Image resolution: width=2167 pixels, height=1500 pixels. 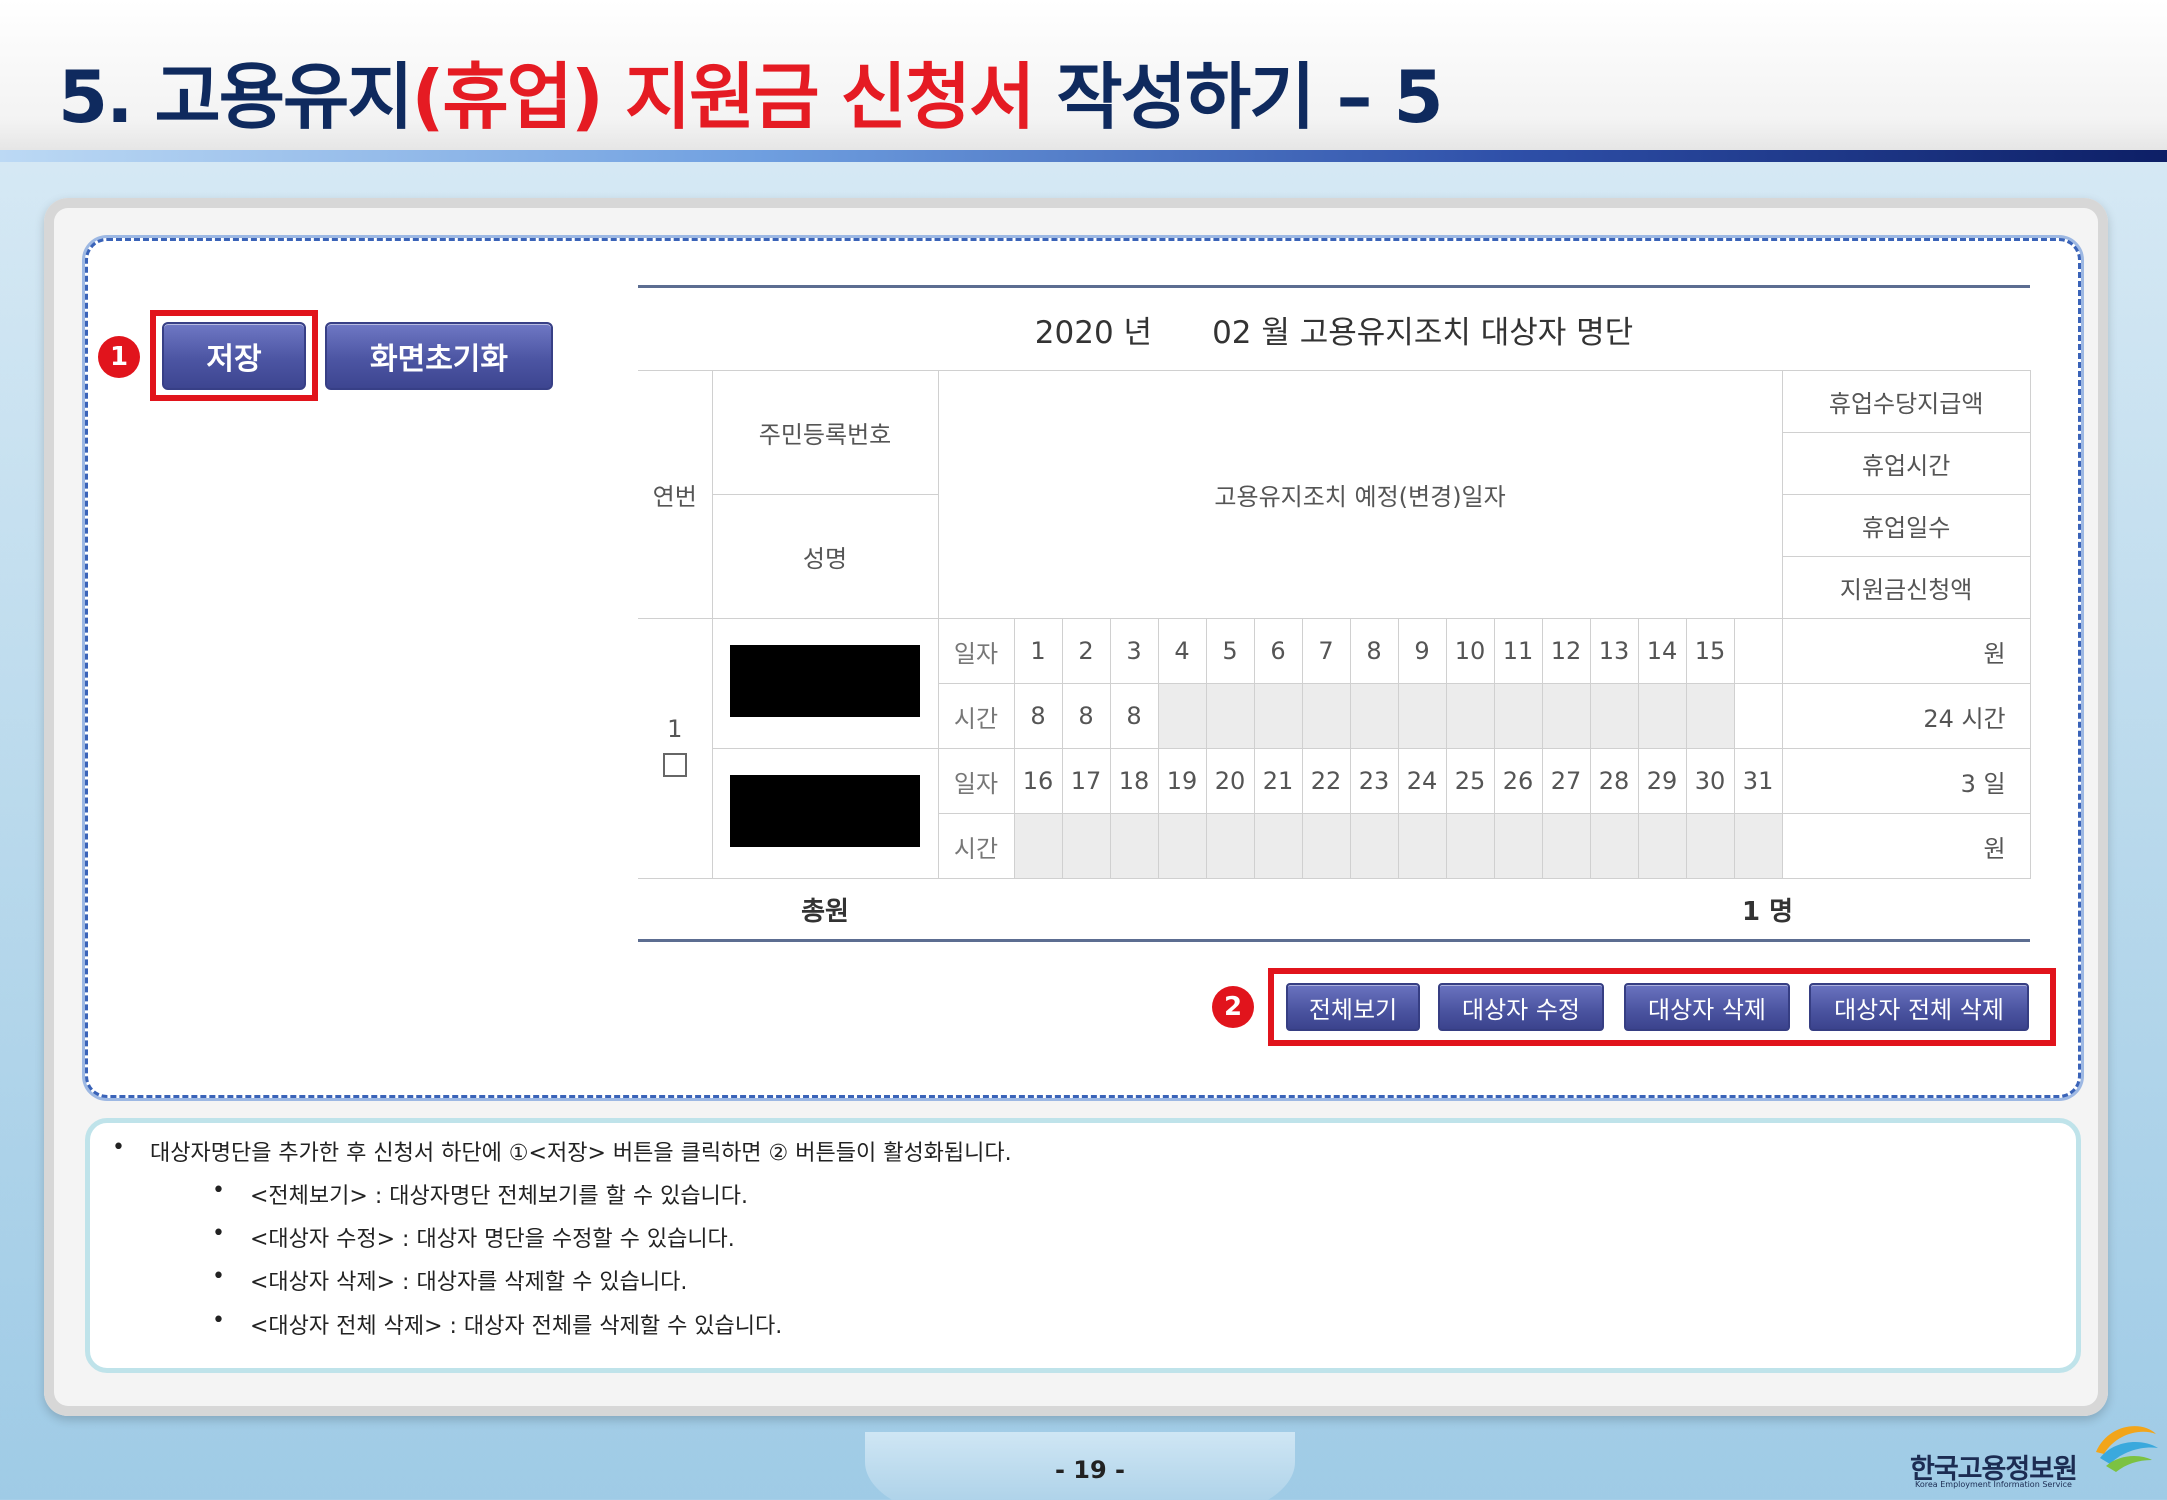 What do you see at coordinates (674, 764) in the screenshot?
I see `row-checkbox` at bounding box center [674, 764].